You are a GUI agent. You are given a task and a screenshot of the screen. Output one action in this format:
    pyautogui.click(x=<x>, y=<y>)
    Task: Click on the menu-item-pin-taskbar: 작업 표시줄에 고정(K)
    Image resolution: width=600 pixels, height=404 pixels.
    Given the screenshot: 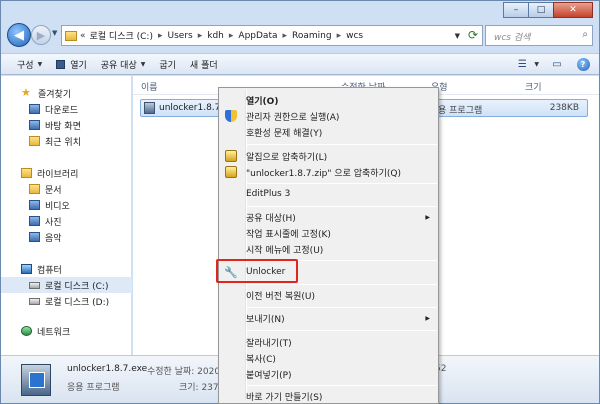 What is the action you would take?
    pyautogui.click(x=342, y=233)
    